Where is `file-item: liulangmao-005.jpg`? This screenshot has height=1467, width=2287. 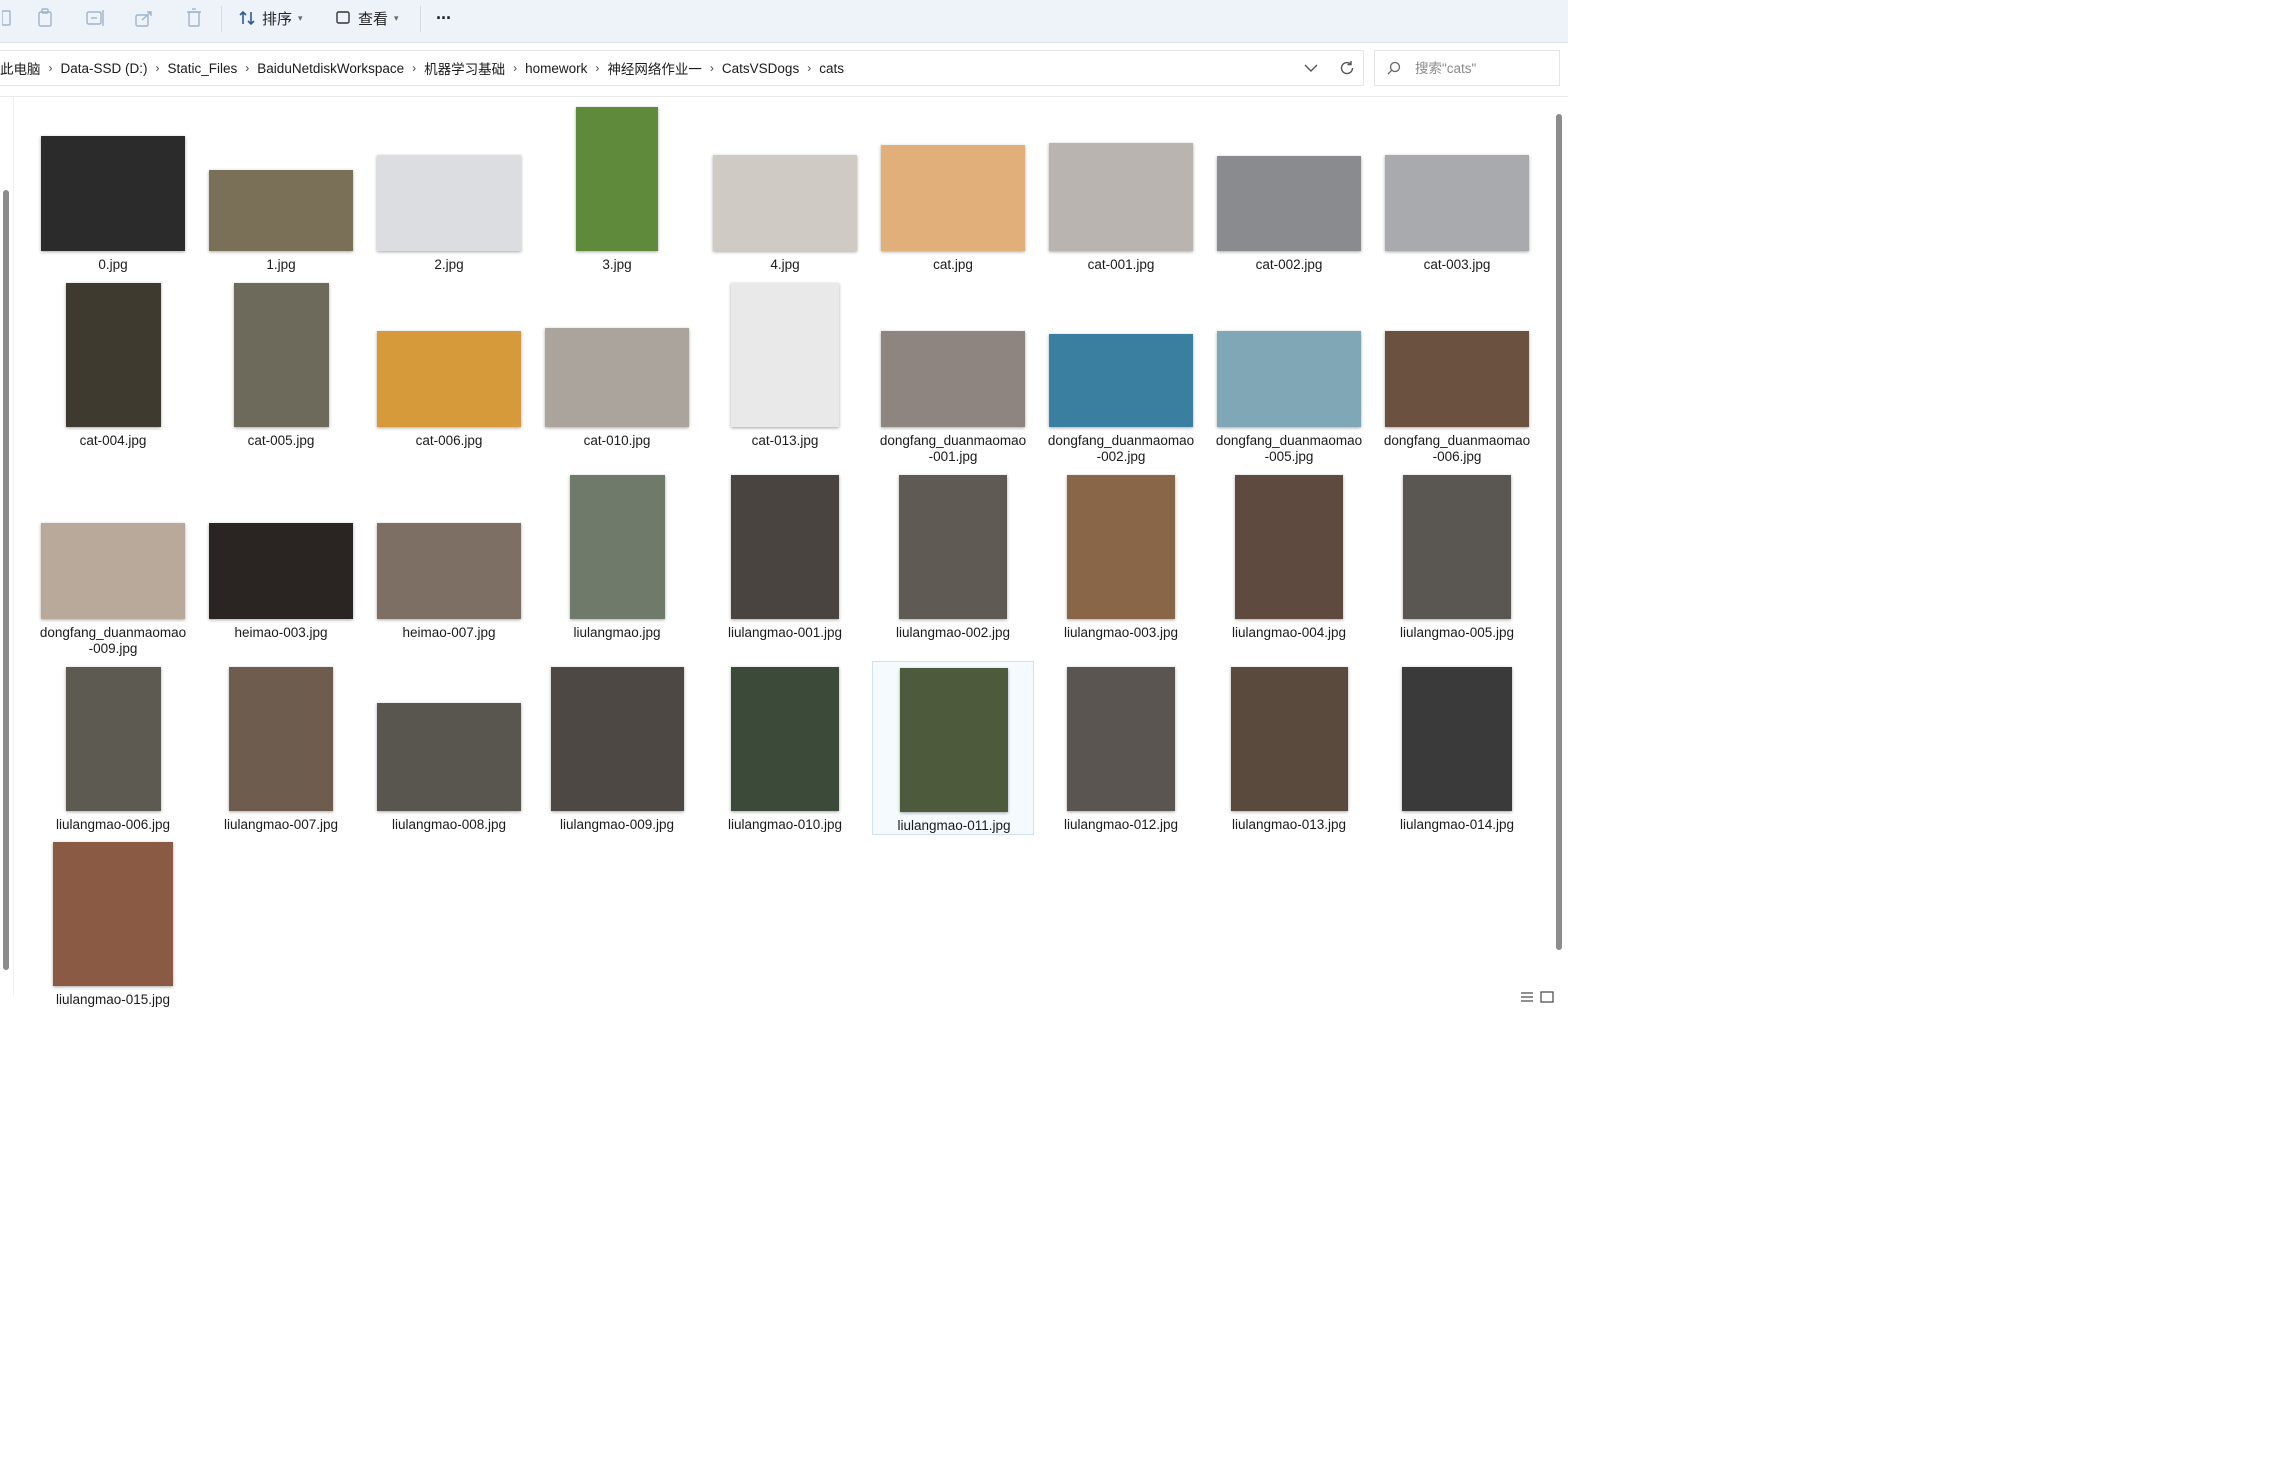 file-item: liulangmao-005.jpg is located at coordinates (1457, 554).